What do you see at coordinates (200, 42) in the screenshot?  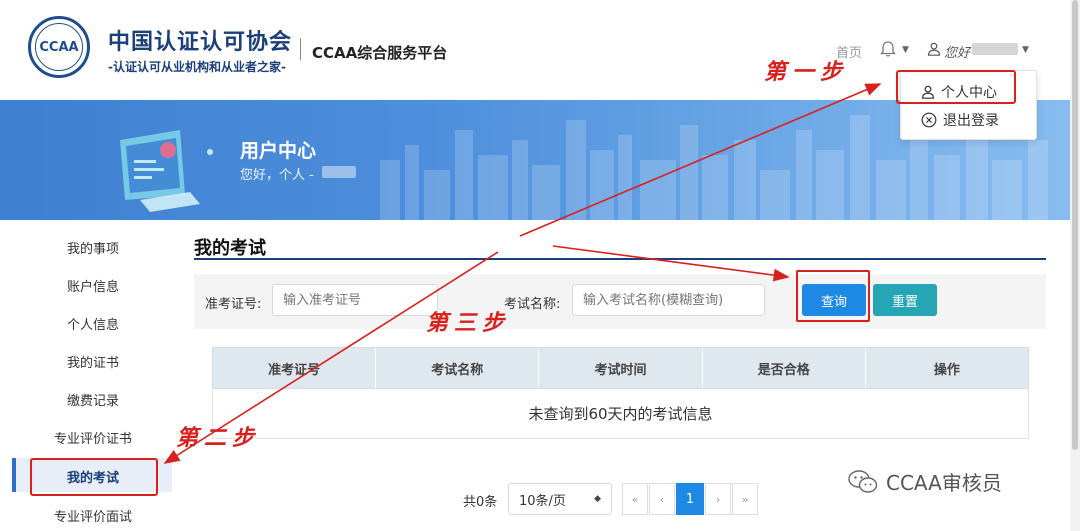 I see `org-name: 中国认证认可协会` at bounding box center [200, 42].